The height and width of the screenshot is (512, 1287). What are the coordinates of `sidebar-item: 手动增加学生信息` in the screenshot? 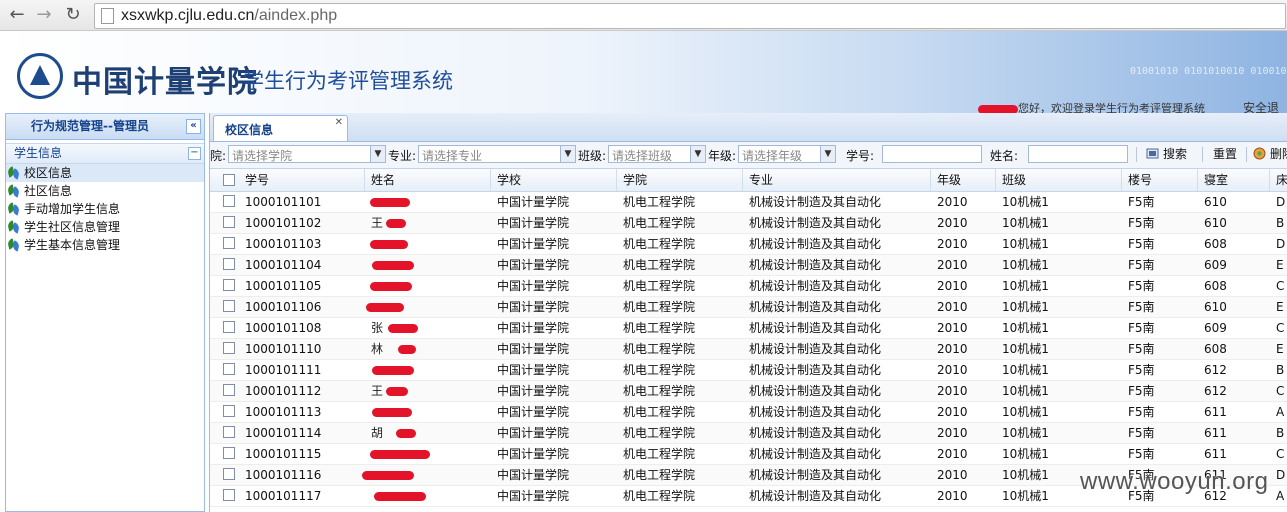 It's located at (105, 209).